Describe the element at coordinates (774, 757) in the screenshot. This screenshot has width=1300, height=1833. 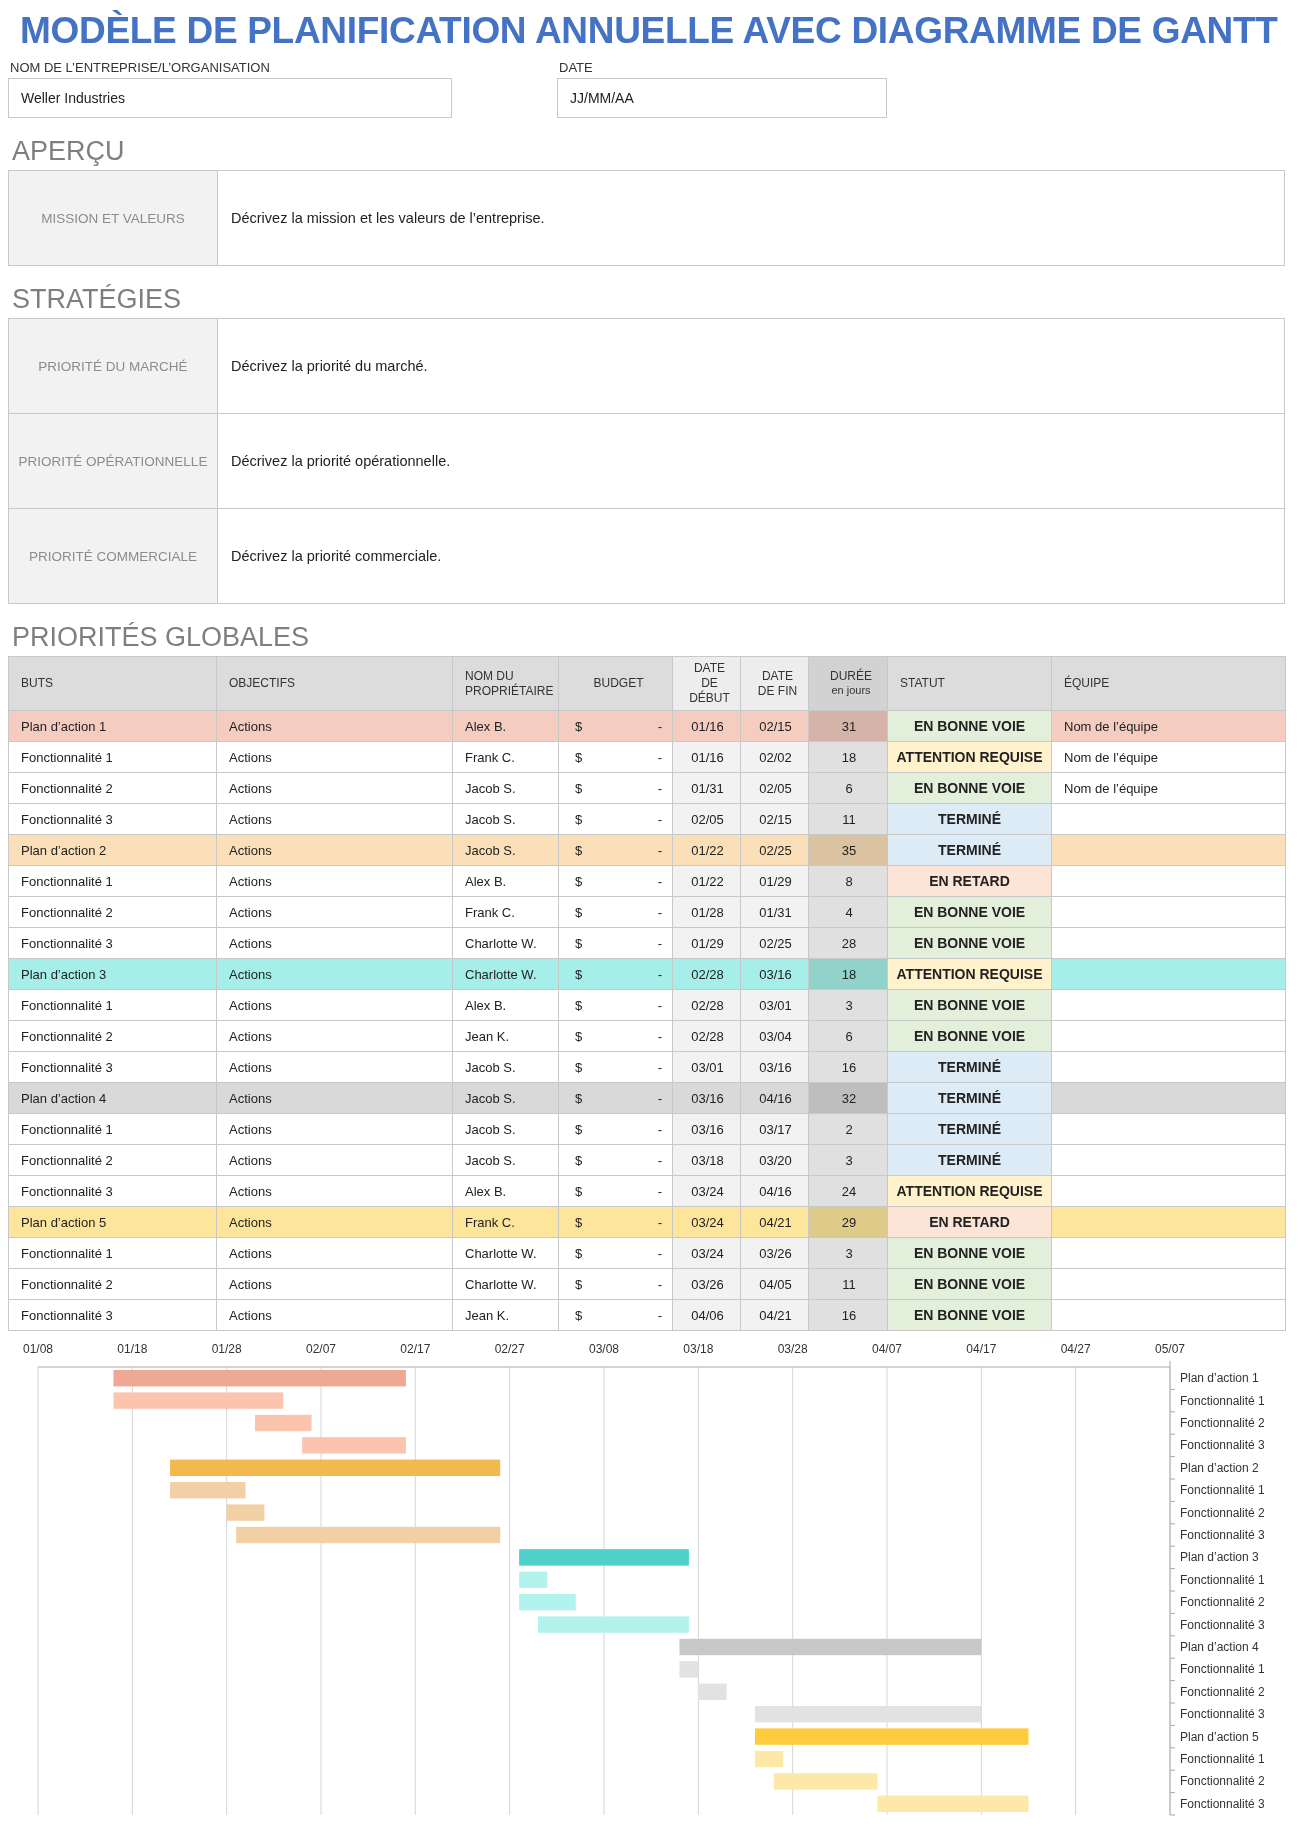
I see `table-cell: 02/02` at that location.